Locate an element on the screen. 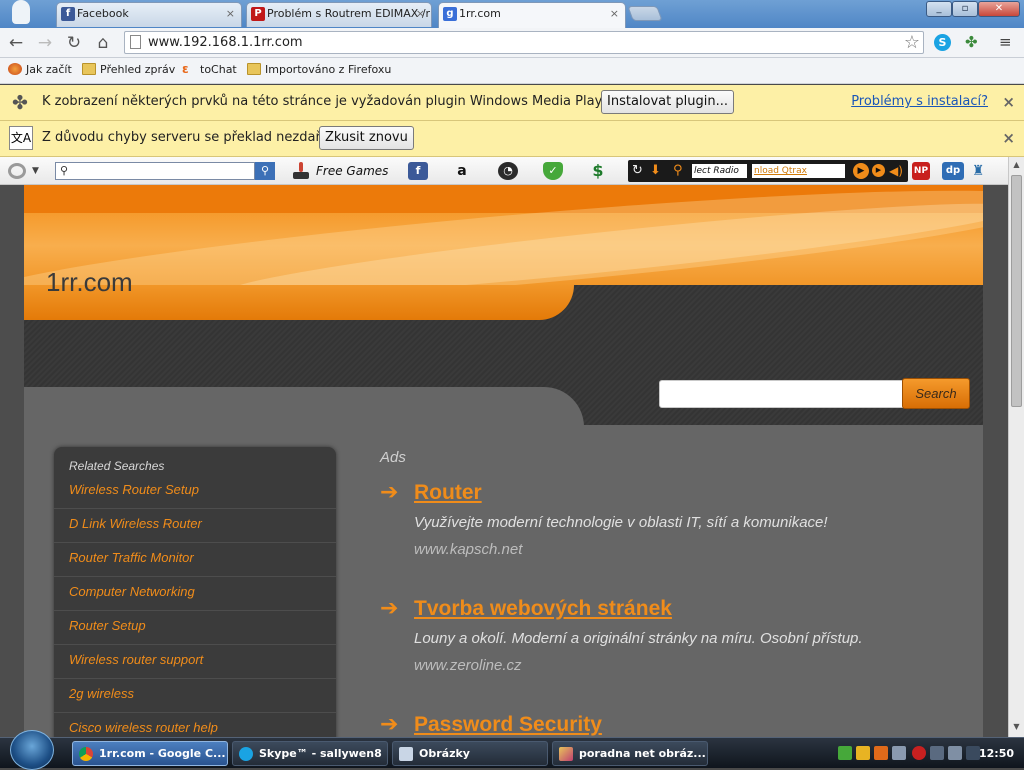 Image resolution: width=1024 pixels, height=770 pixels. new-tab-button is located at coordinates (645, 13).